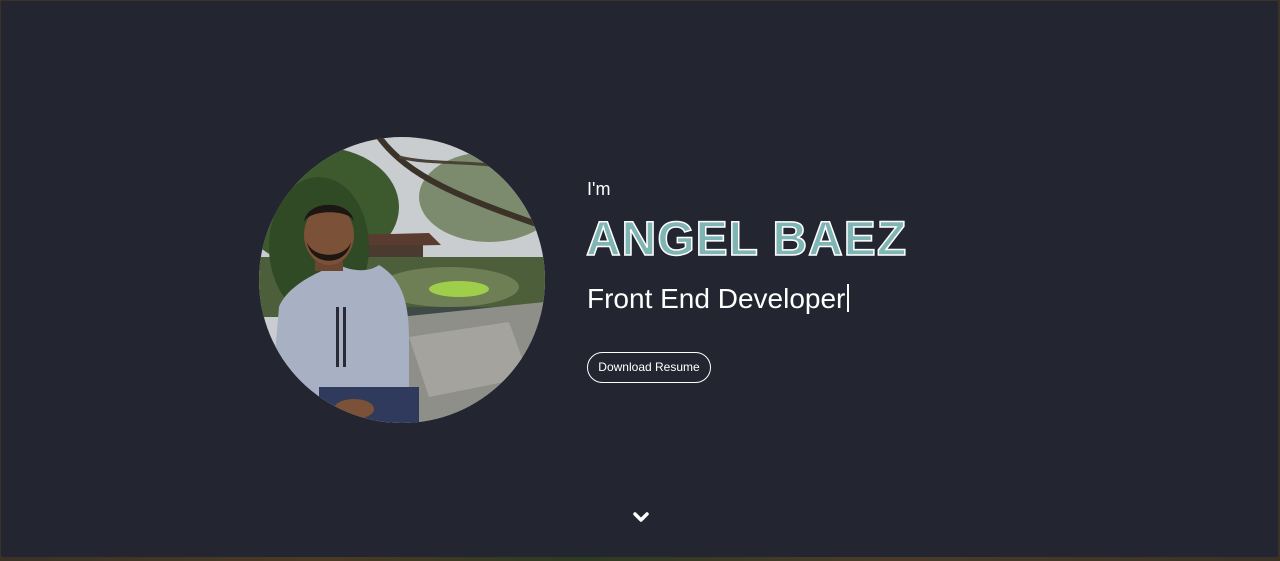 This screenshot has height=561, width=1280. I want to click on chevron-down-icon, so click(641, 518).